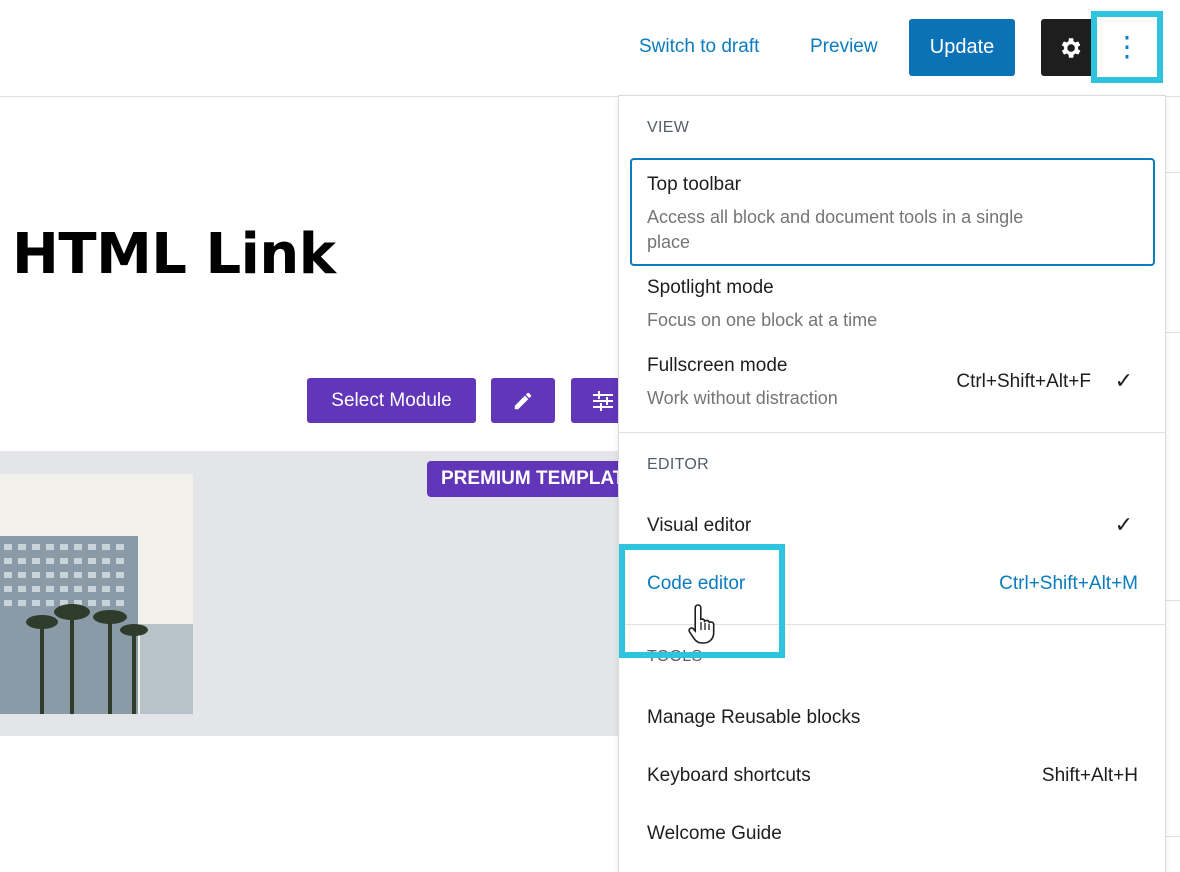 The width and height of the screenshot is (1180, 872). Describe the element at coordinates (590, 48) in the screenshot. I see `editor-header: Switch to draft Preview Update ⋮` at that location.